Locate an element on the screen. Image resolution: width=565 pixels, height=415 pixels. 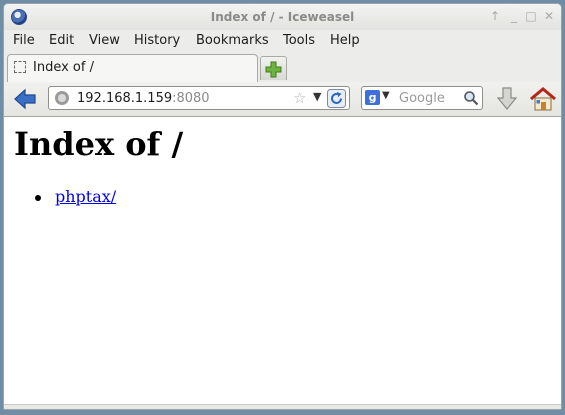
page-title: Index of / is located at coordinates (99, 144).